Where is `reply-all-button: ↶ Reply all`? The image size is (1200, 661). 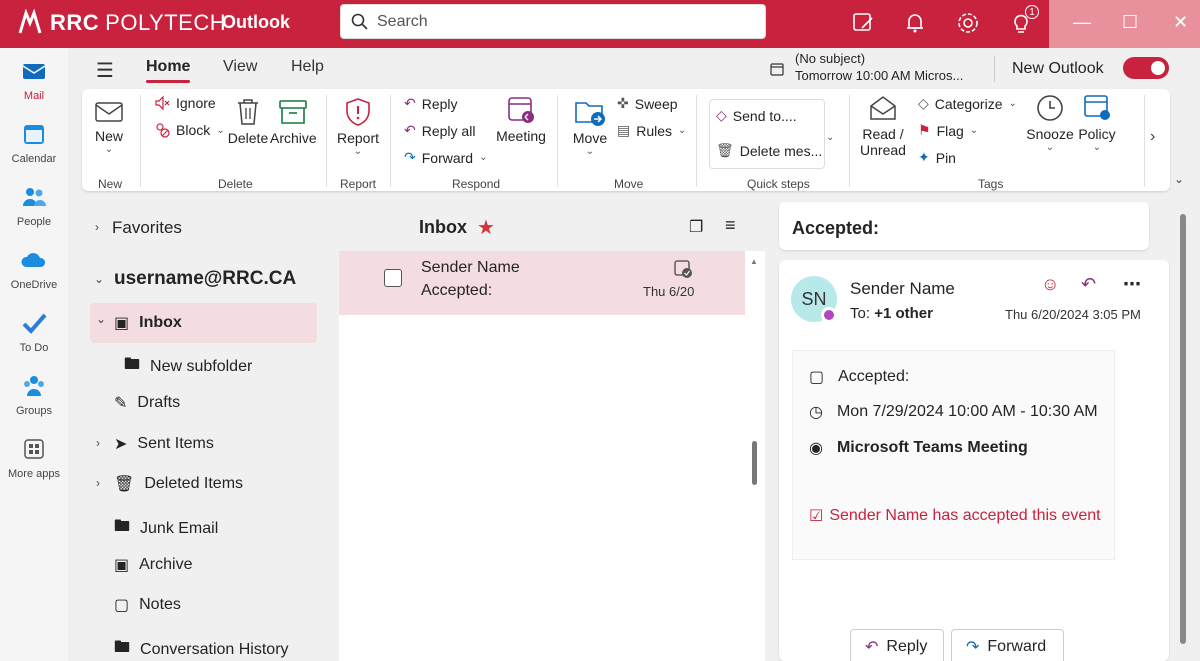 reply-all-button: ↶ Reply all is located at coordinates (439, 130).